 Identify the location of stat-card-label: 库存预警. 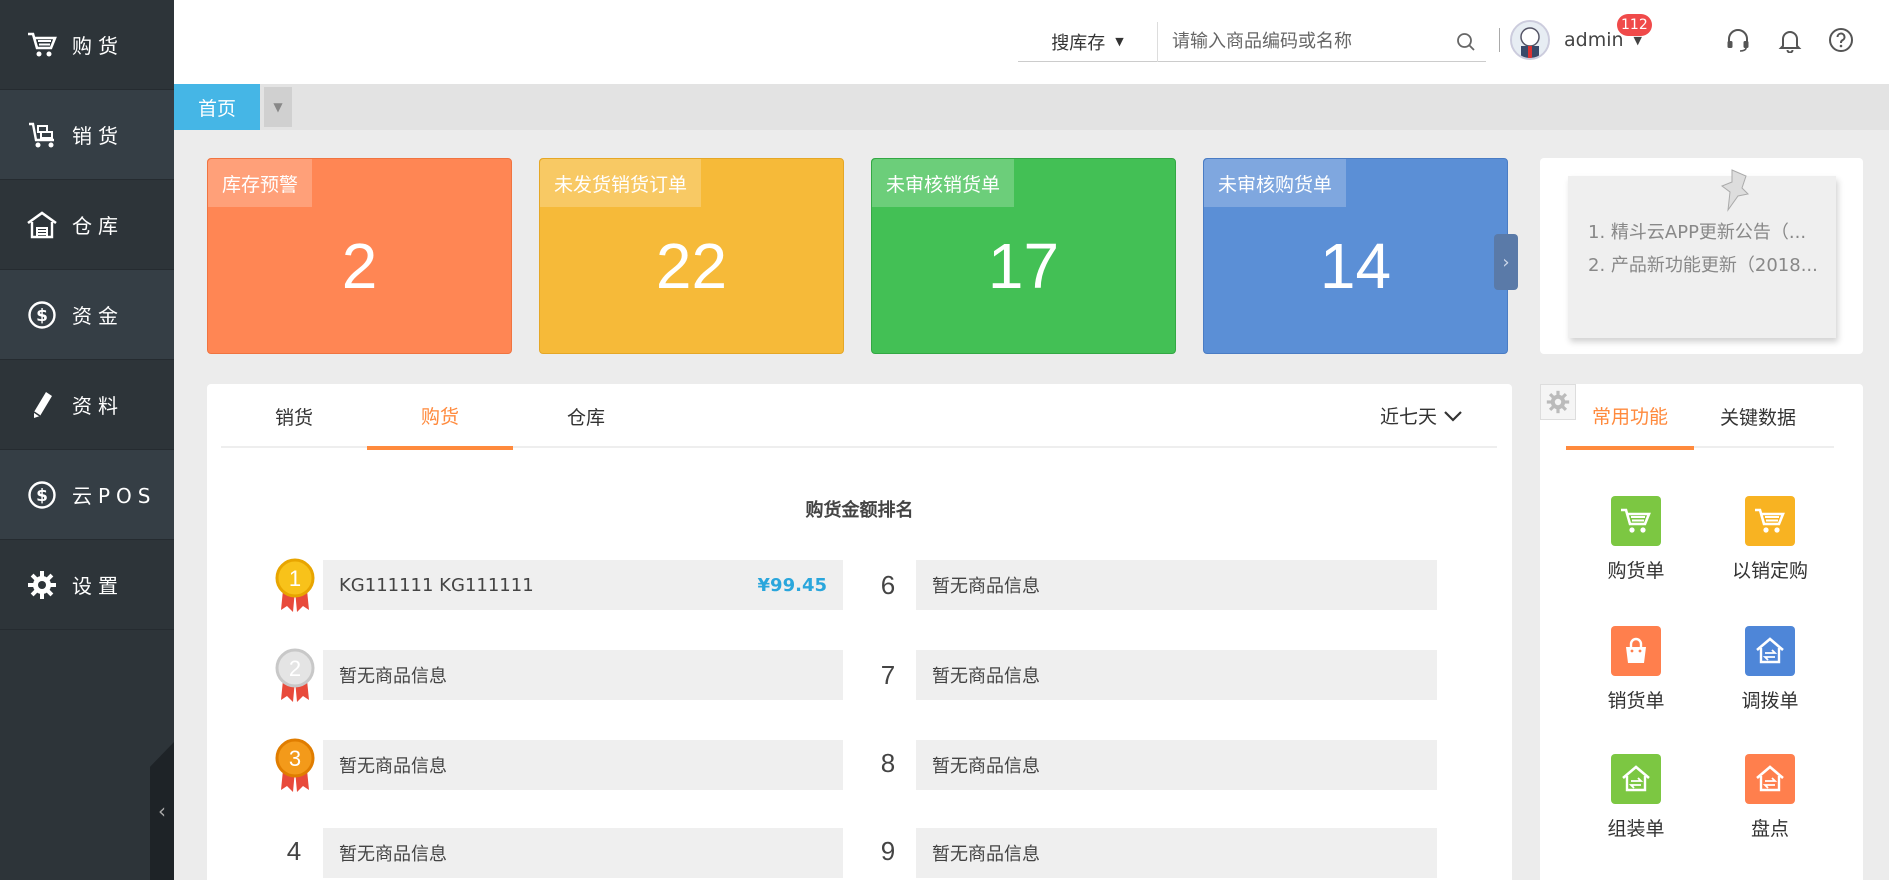
(260, 183).